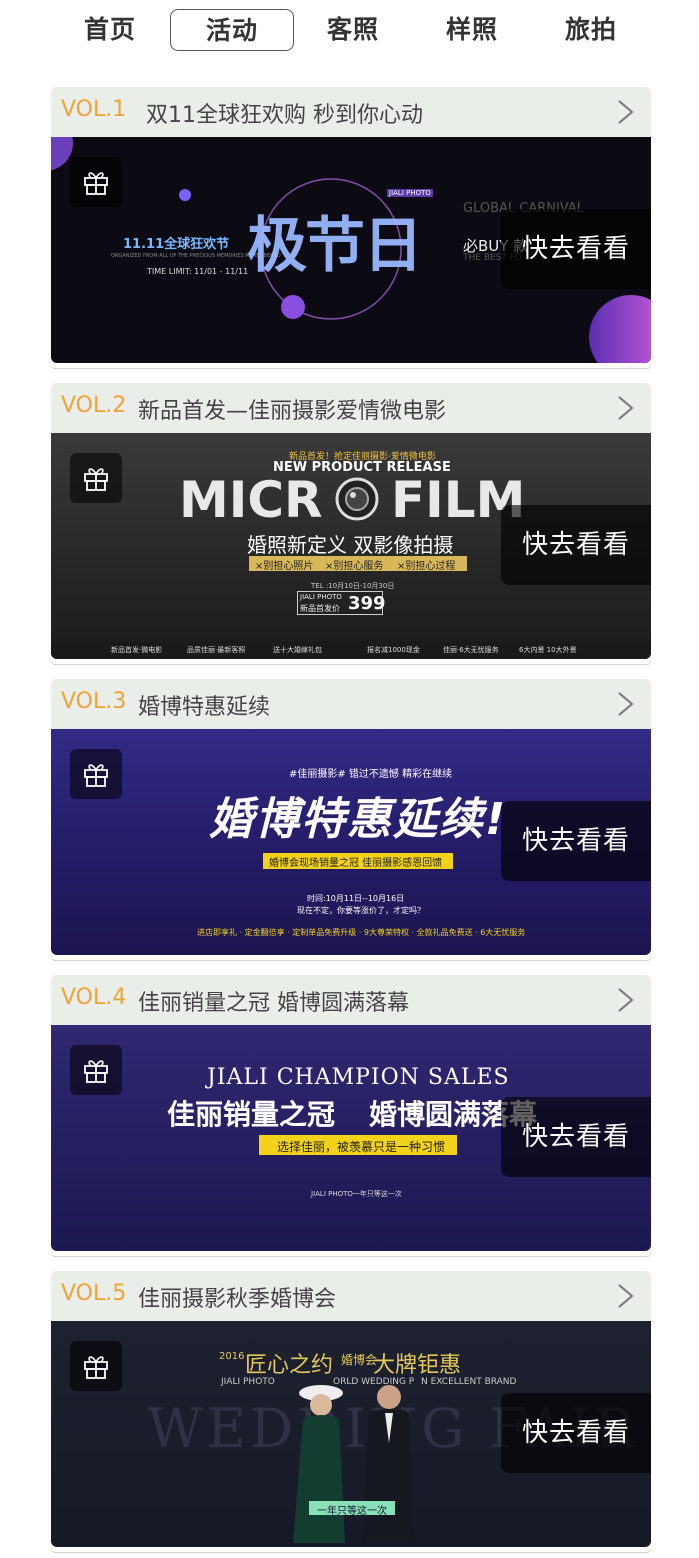 The width and height of the screenshot is (699, 1558). I want to click on banner-yellow-bar: 婚博会现场销量之冠 佳丽摄影感恩回馈, so click(358, 861).